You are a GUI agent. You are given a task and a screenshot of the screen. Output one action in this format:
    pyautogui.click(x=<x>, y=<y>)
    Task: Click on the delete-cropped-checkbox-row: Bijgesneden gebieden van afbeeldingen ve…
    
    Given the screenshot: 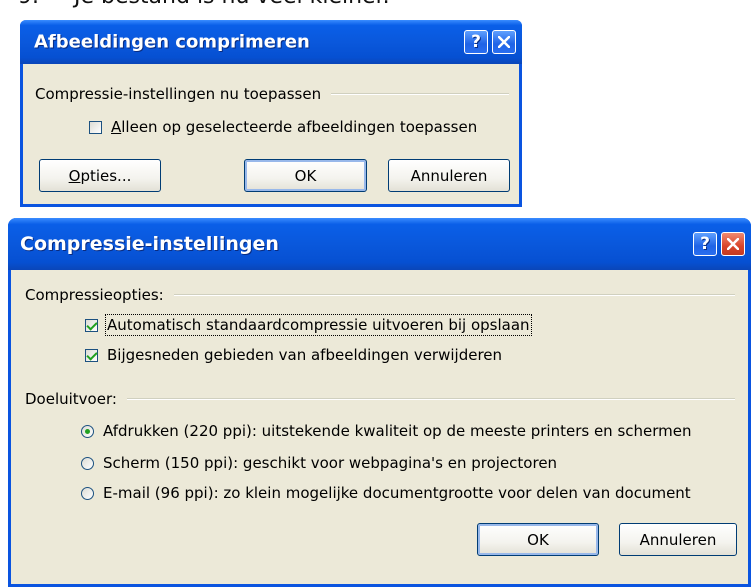 What is the action you would take?
    pyautogui.click(x=293, y=355)
    